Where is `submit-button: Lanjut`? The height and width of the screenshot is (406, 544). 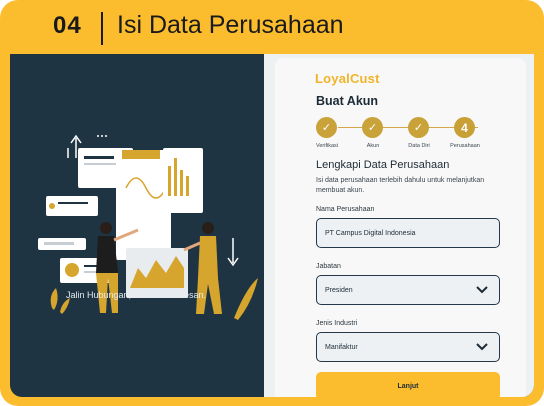
submit-button: Lanjut is located at coordinates (408, 384).